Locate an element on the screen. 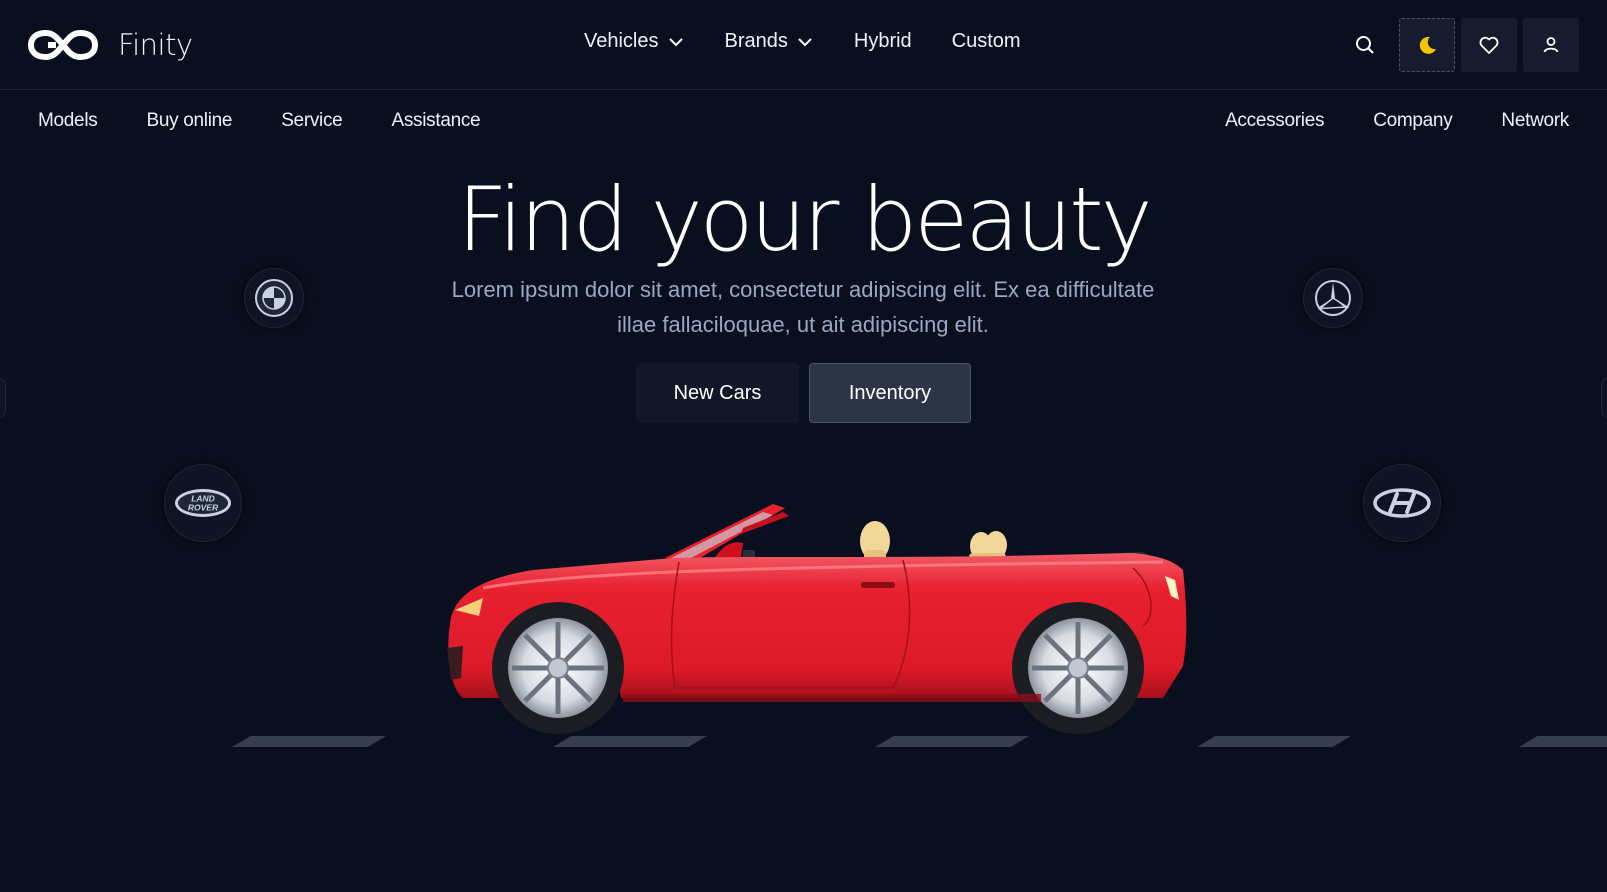  subnav-assistance: Assistance is located at coordinates (435, 121).